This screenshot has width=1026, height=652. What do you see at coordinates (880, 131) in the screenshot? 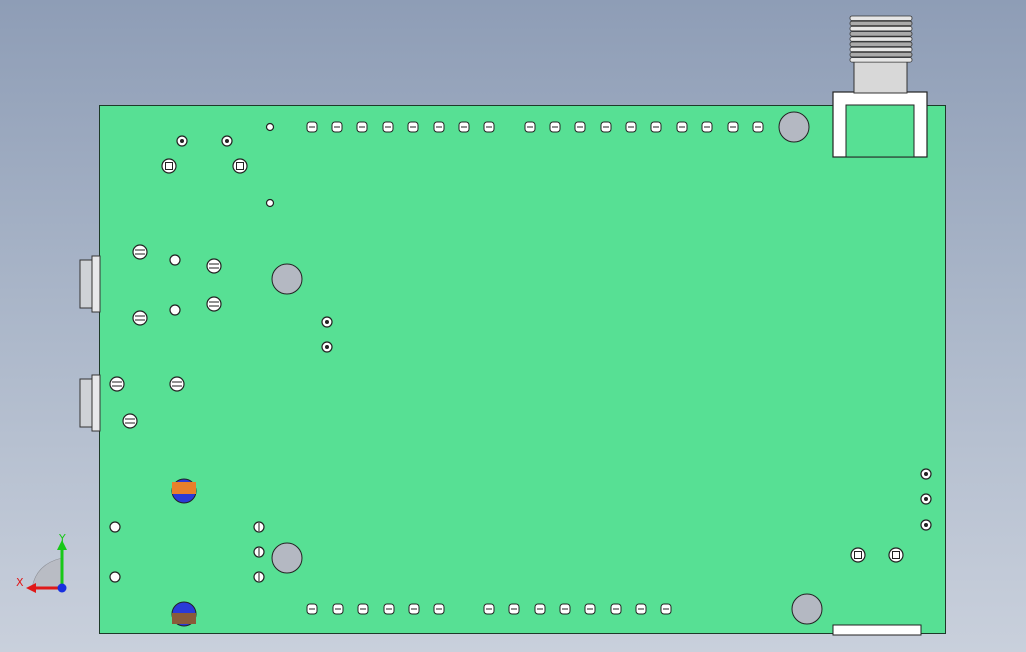
I see `sma-bracket-gap` at bounding box center [880, 131].